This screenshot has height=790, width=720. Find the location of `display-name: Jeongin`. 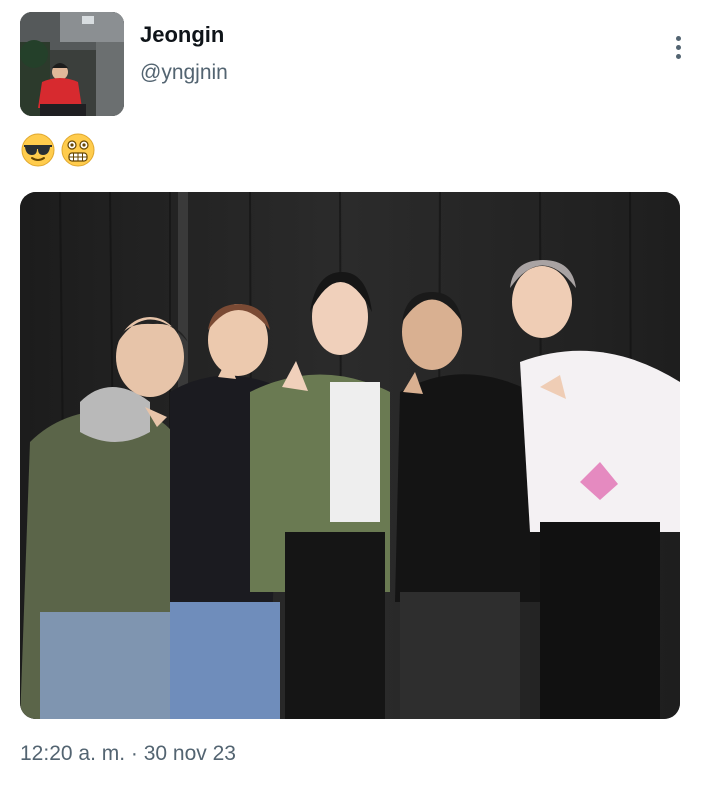

display-name: Jeongin is located at coordinates (184, 35).